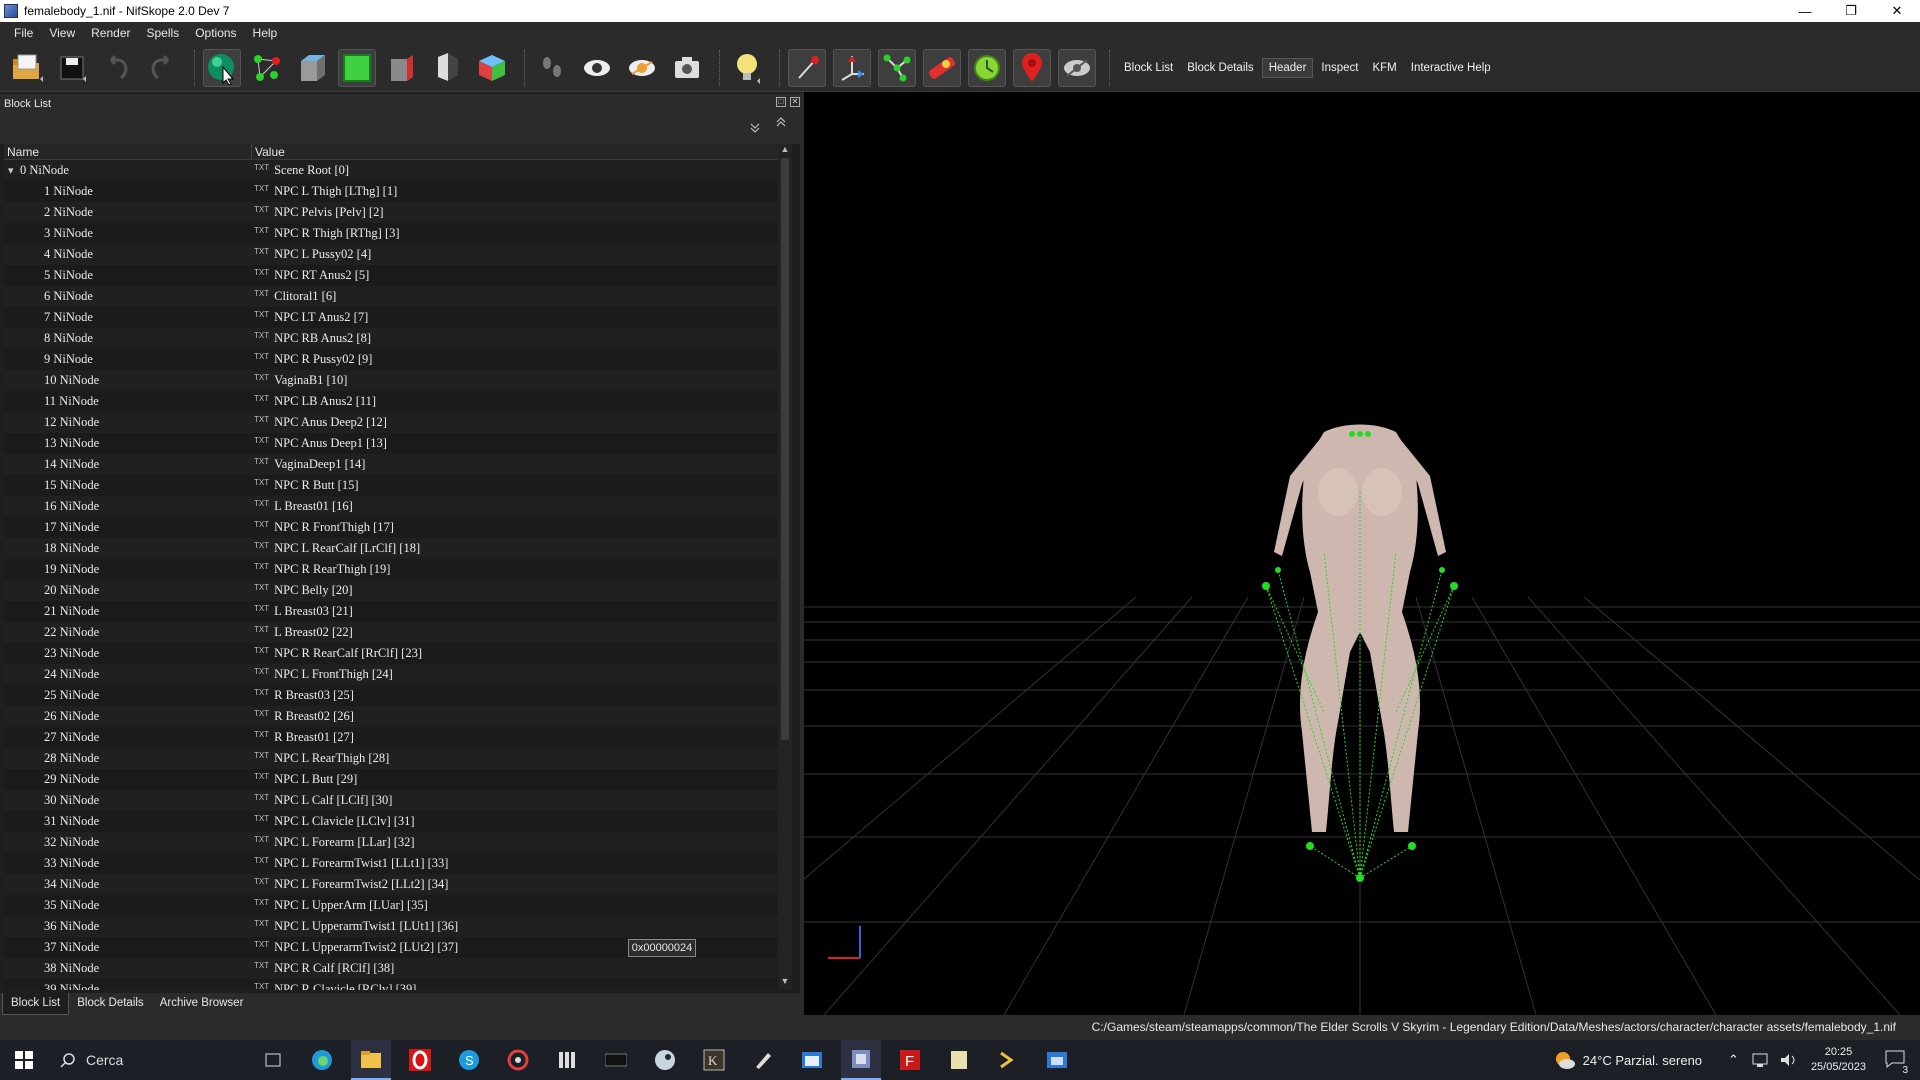 This screenshot has width=1920, height=1080. I want to click on menu-help: Help, so click(265, 33).